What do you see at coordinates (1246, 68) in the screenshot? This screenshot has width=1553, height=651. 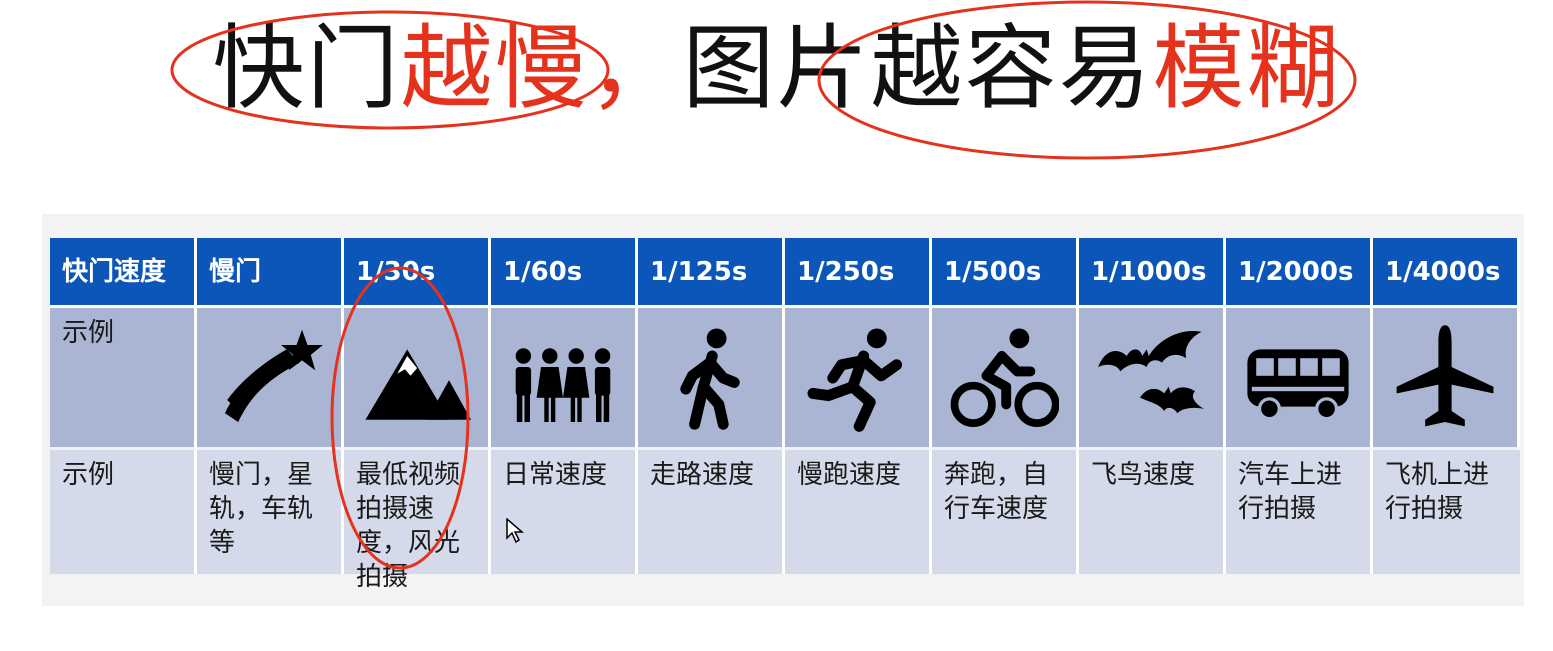 I see `headline-part2-red: 模糊` at bounding box center [1246, 68].